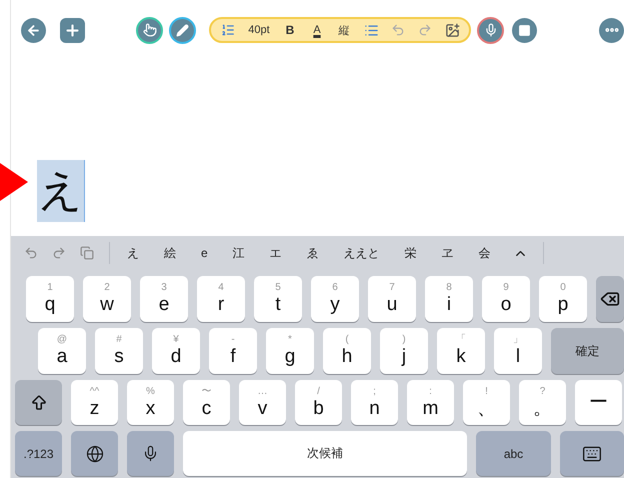  What do you see at coordinates (447, 253) in the screenshot?
I see `candidate-word: ヱ` at bounding box center [447, 253].